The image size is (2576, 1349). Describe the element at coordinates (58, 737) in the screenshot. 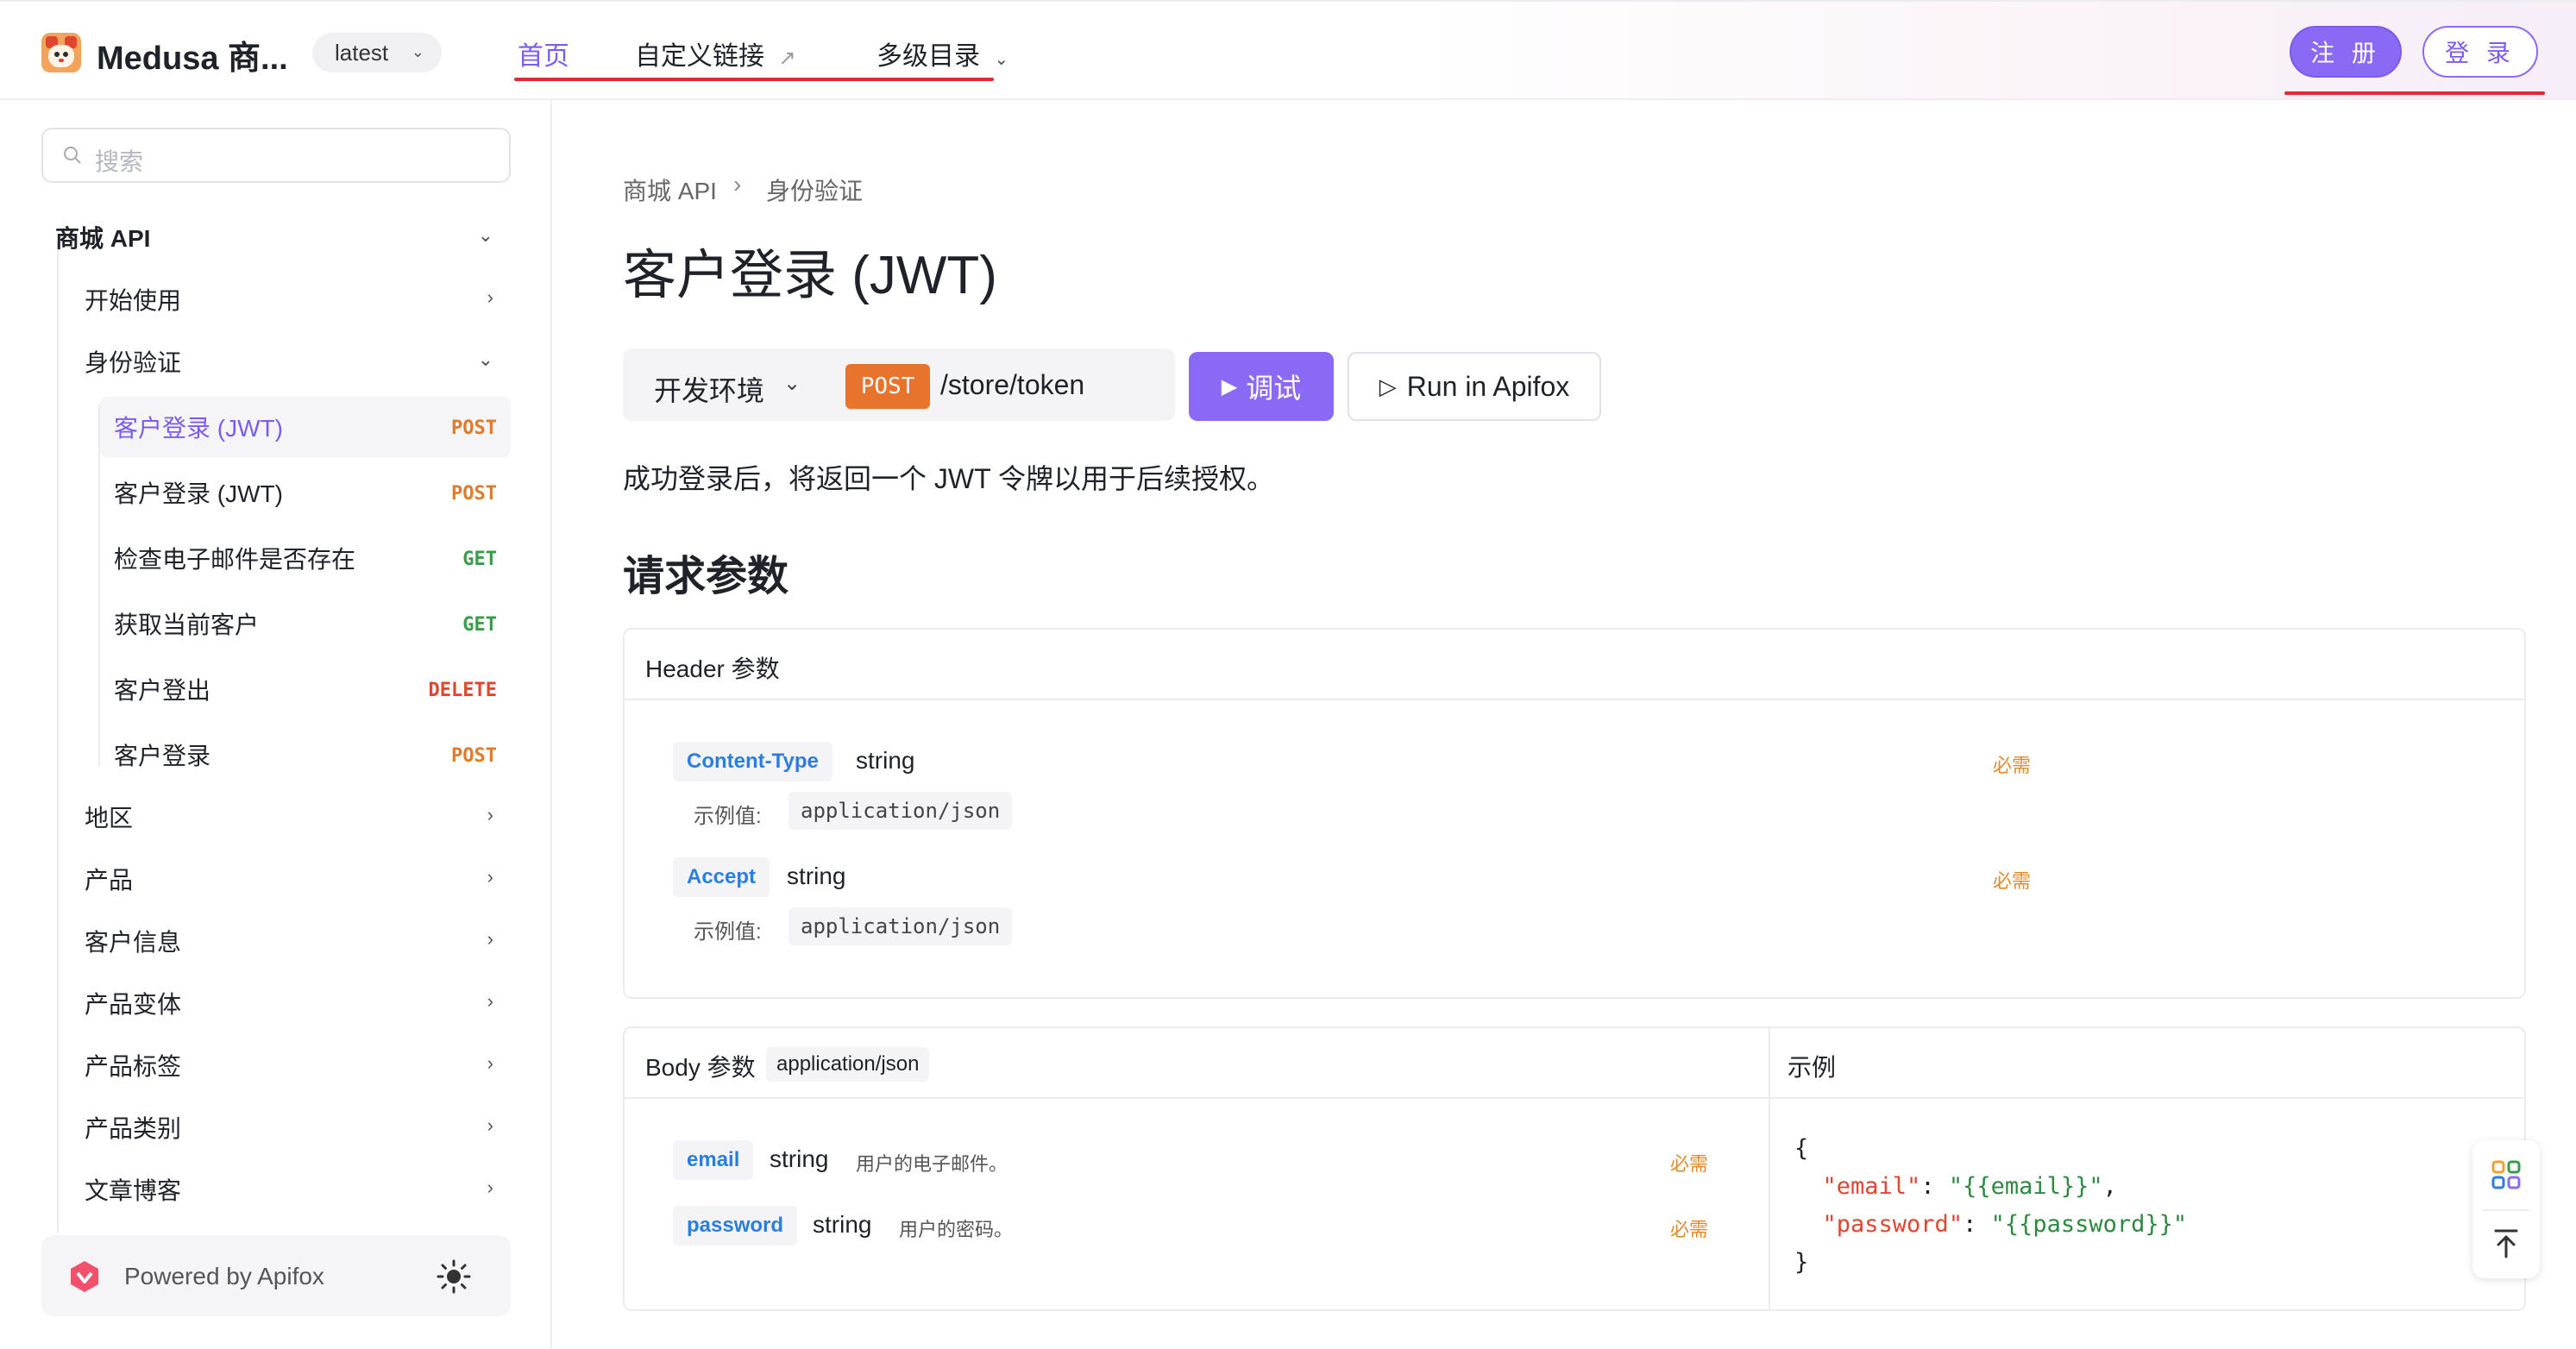

I see `tree-guide-line` at that location.